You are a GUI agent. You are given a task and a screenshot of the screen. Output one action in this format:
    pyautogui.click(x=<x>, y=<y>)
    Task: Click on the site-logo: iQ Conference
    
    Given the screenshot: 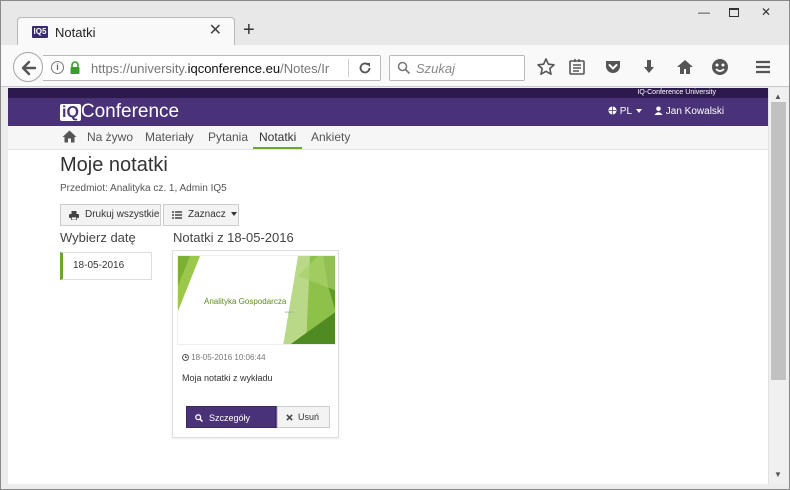 What is the action you would take?
    pyautogui.click(x=119, y=112)
    